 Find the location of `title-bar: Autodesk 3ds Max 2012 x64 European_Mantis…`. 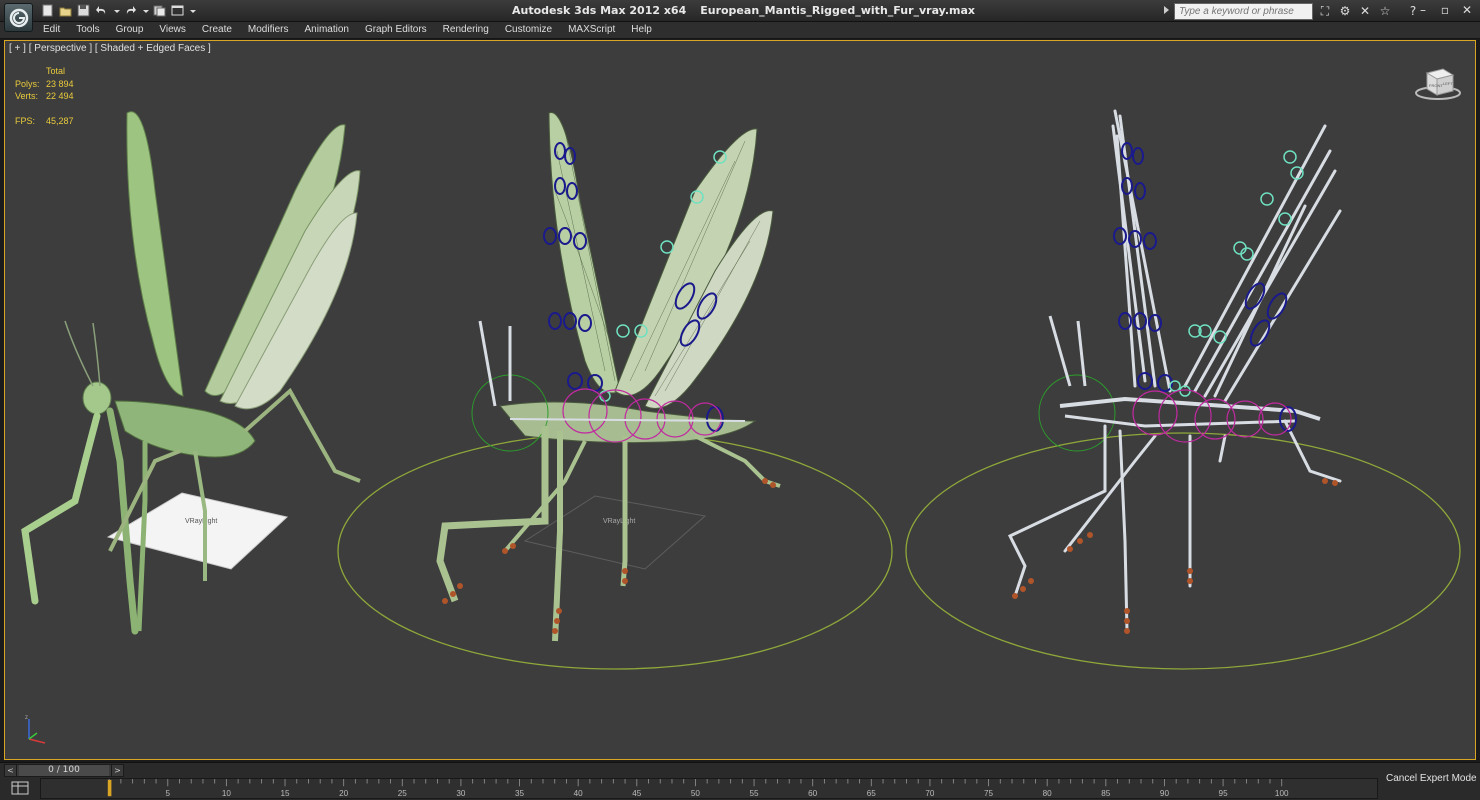

title-bar: Autodesk 3ds Max 2012 x64 European_Mantis… is located at coordinates (740, 11).